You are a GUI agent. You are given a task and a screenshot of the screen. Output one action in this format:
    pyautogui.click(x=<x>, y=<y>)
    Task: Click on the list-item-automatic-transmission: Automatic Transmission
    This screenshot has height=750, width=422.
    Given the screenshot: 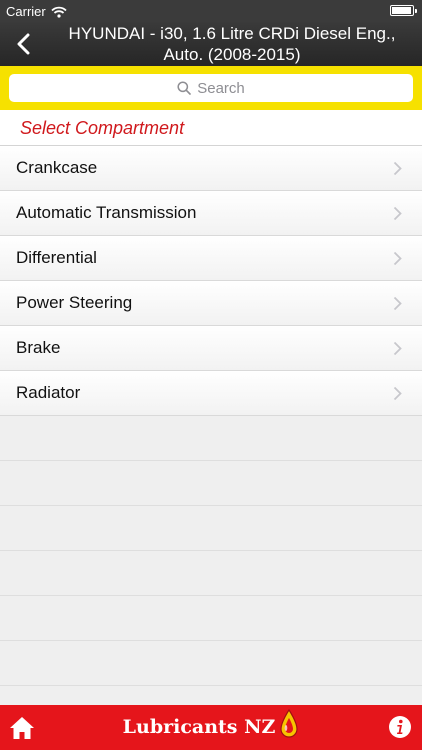 What is the action you would take?
    pyautogui.click(x=211, y=213)
    